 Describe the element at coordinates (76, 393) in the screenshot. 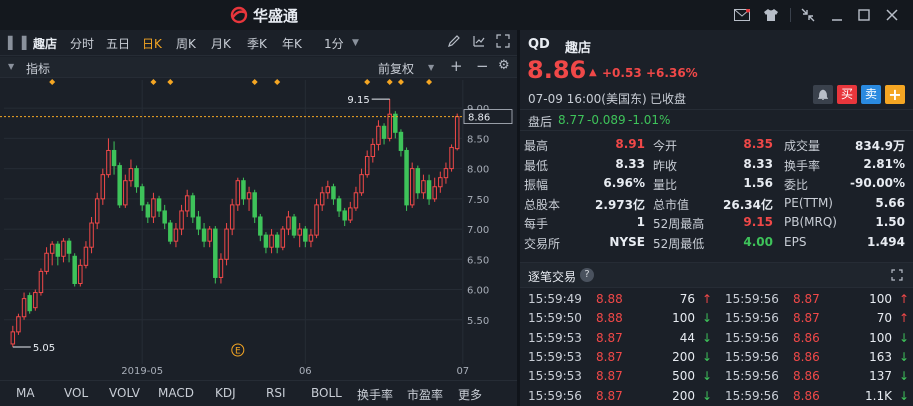

I see `tab-vol: VOL` at that location.